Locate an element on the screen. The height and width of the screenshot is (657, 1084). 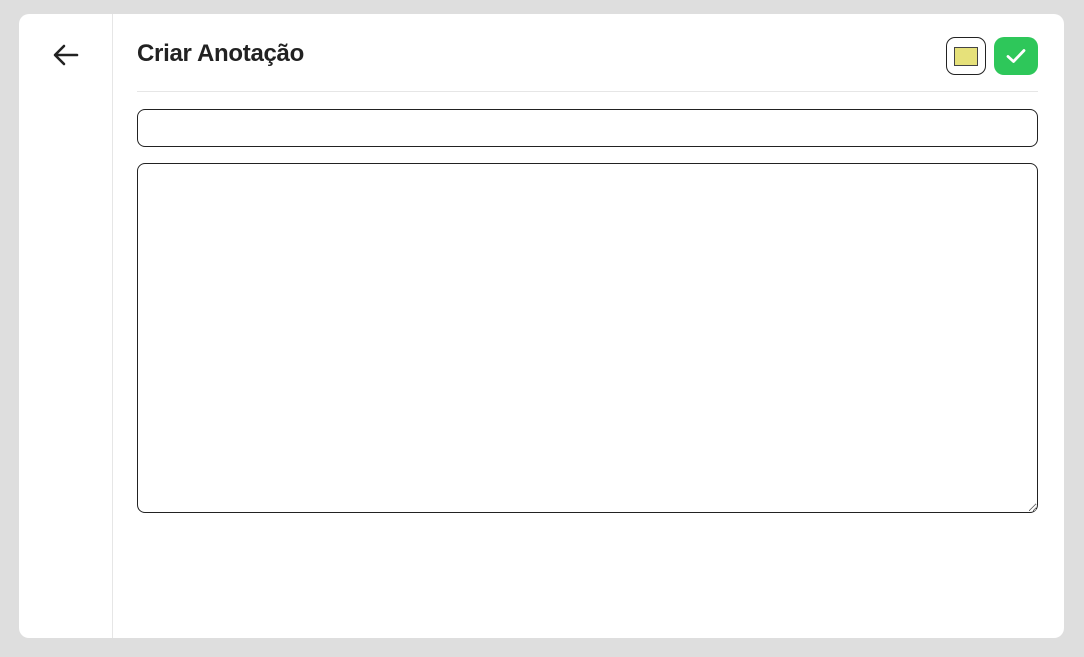
editor-header: Criar Anotação is located at coordinates (587, 63).